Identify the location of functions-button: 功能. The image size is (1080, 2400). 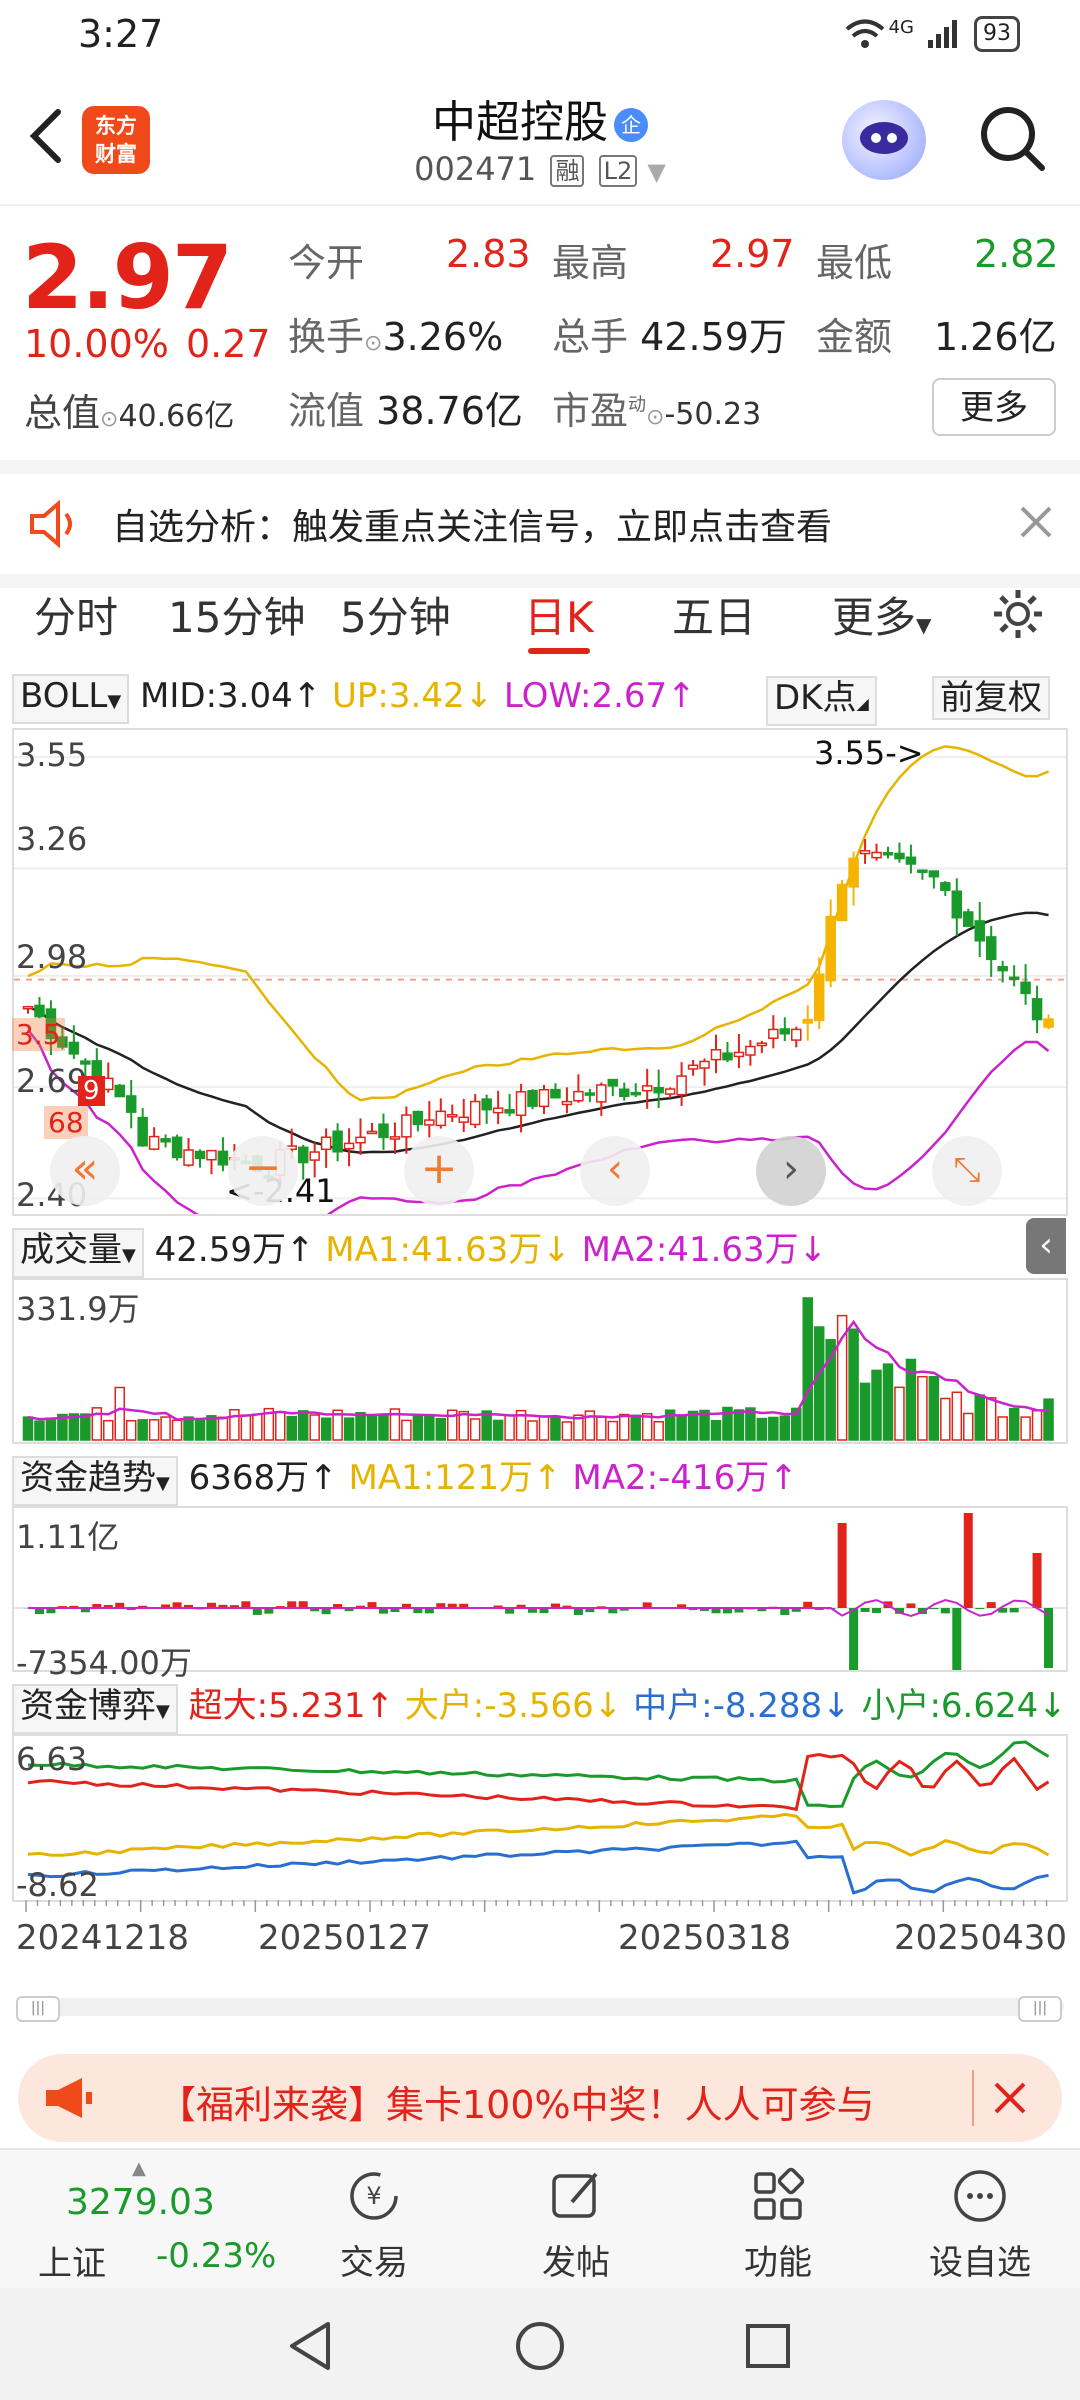
(778, 2225).